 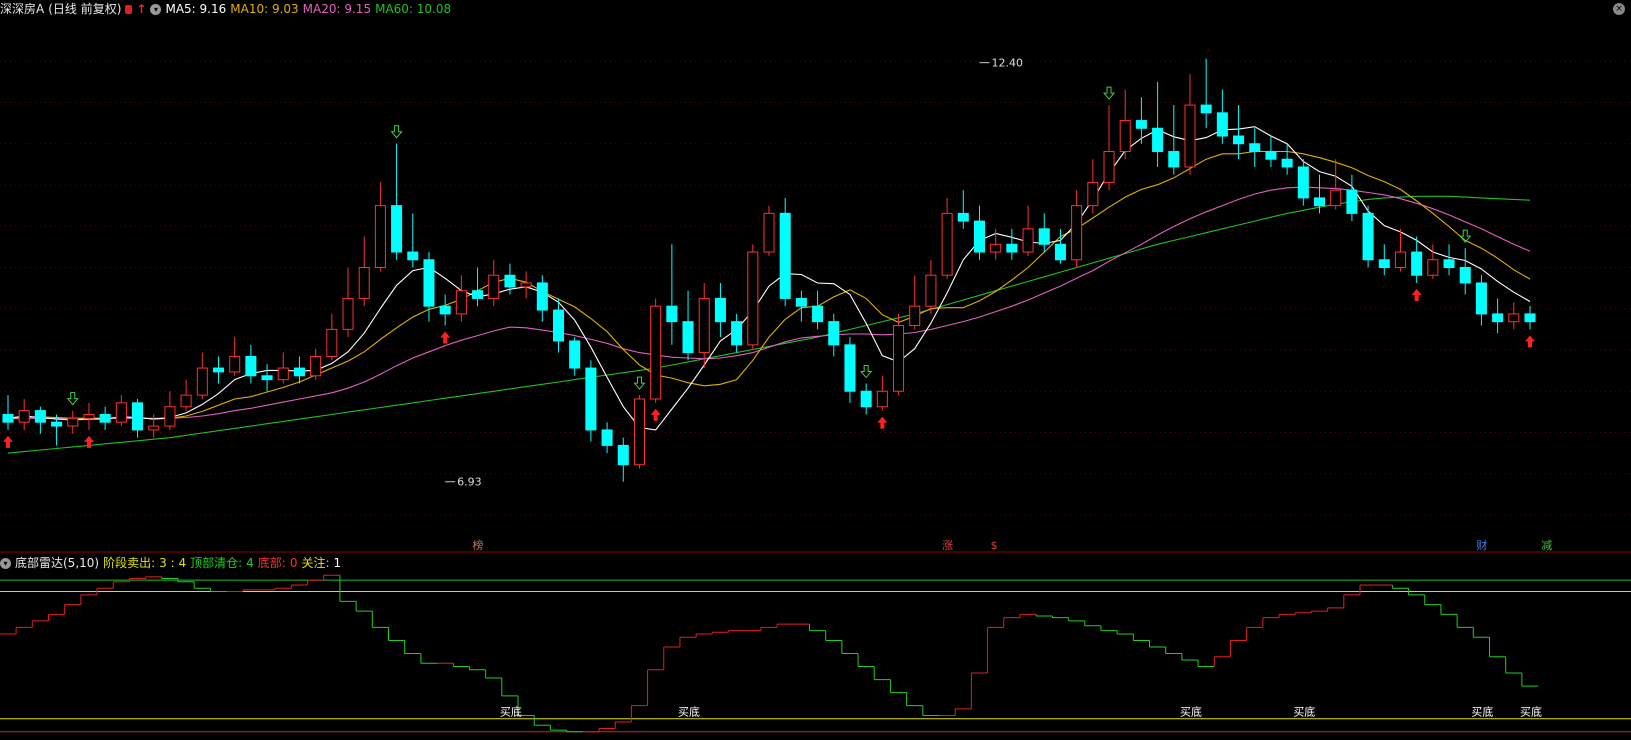 What do you see at coordinates (156, 9) in the screenshot?
I see `settings-icon: ▾` at bounding box center [156, 9].